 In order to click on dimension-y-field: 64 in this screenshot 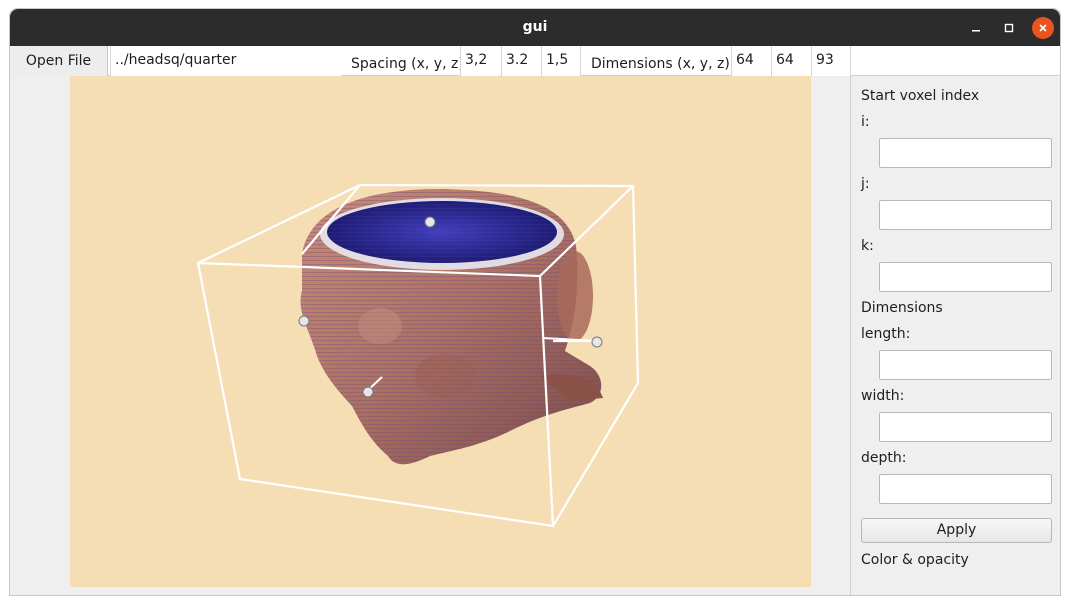, I will do `click(791, 61)`.